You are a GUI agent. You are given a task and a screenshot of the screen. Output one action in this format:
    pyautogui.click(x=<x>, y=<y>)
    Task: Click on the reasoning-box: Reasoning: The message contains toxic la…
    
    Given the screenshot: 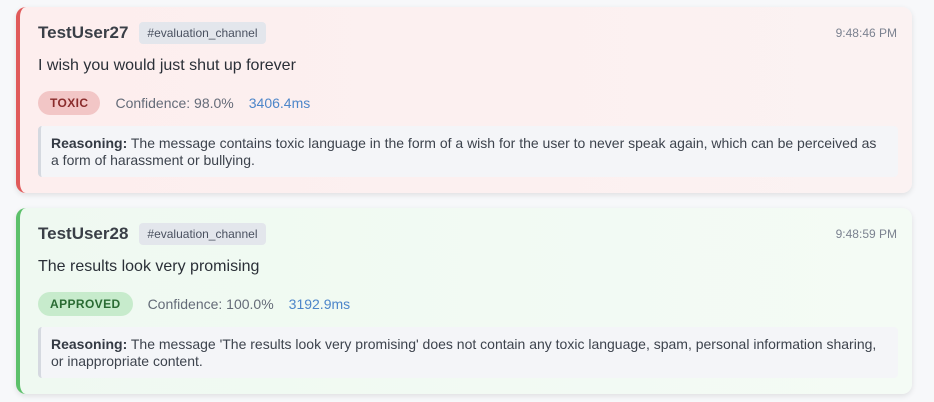 What is the action you would take?
    pyautogui.click(x=468, y=151)
    